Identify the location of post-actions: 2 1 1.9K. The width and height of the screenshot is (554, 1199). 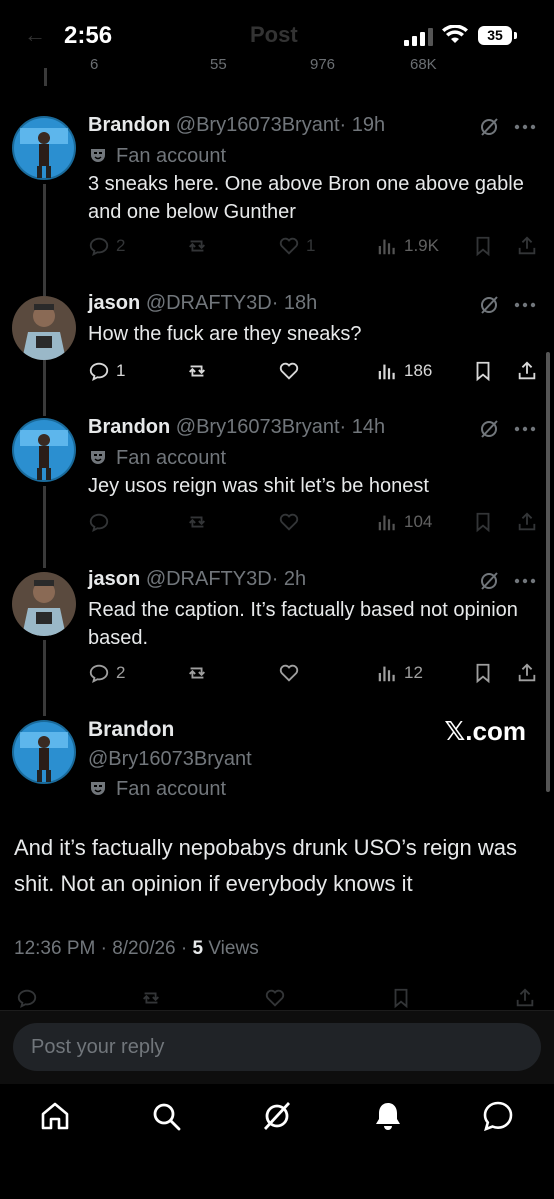
(314, 246).